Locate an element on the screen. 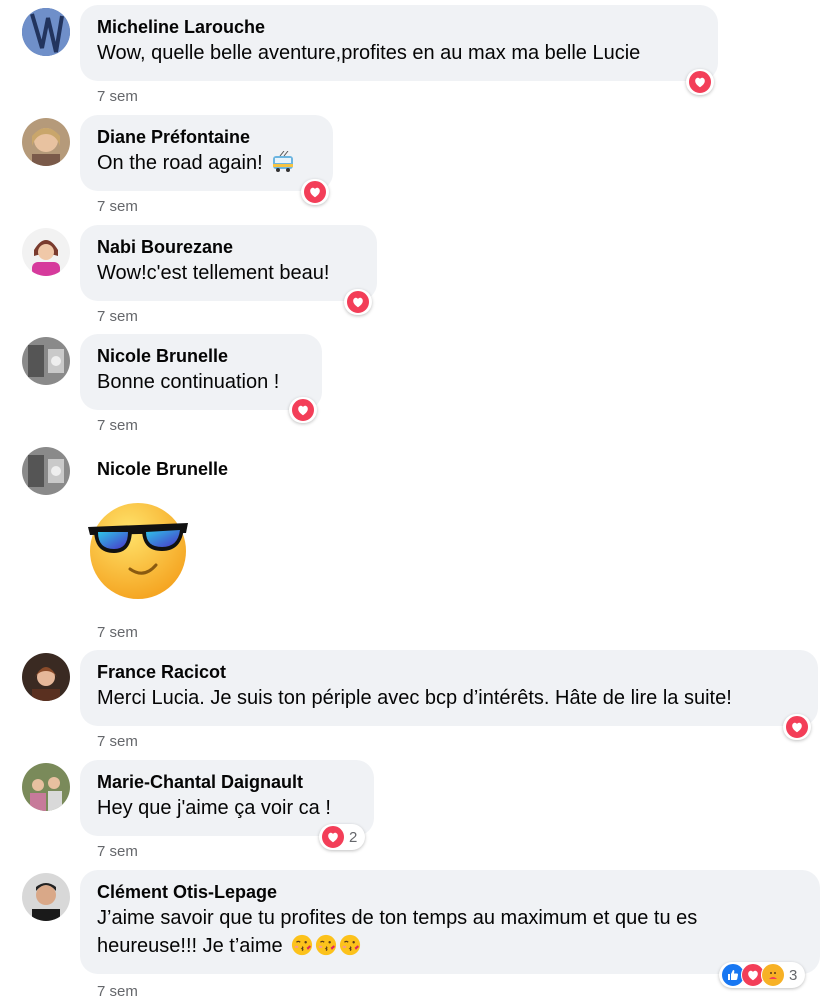 The width and height of the screenshot is (839, 1007). trolleybus-emoji-icon is located at coordinates (283, 165).